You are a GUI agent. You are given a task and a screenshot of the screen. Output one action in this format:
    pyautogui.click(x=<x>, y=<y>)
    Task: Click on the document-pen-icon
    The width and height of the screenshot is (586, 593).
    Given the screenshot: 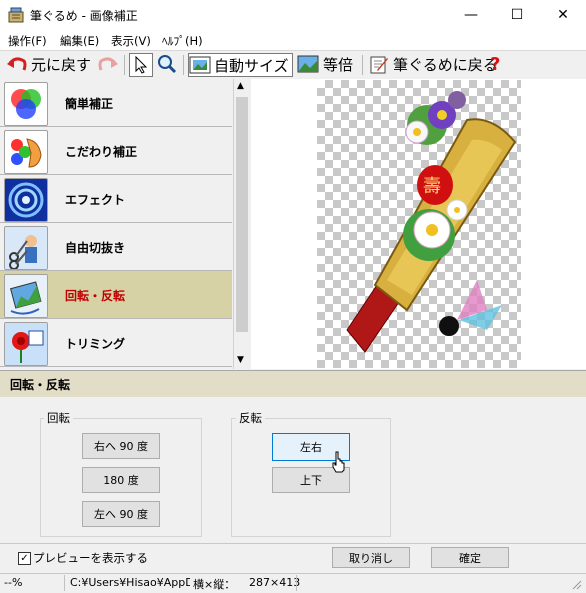 What is the action you would take?
    pyautogui.click(x=379, y=65)
    